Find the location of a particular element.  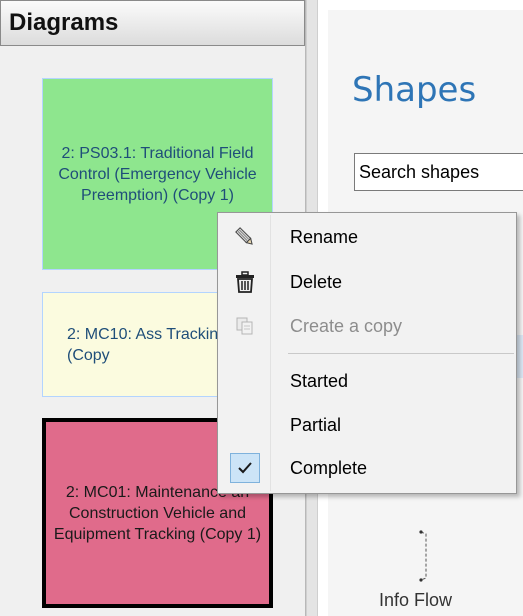

pencil-icon is located at coordinates (245, 237).